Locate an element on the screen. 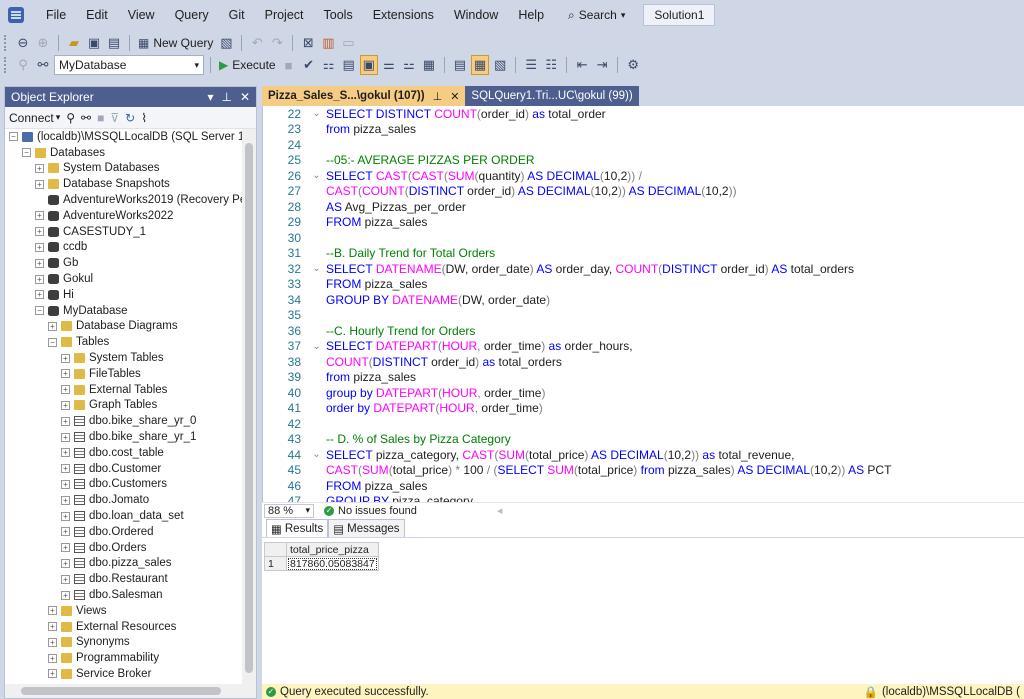  row-number: 1 is located at coordinates (275, 563).